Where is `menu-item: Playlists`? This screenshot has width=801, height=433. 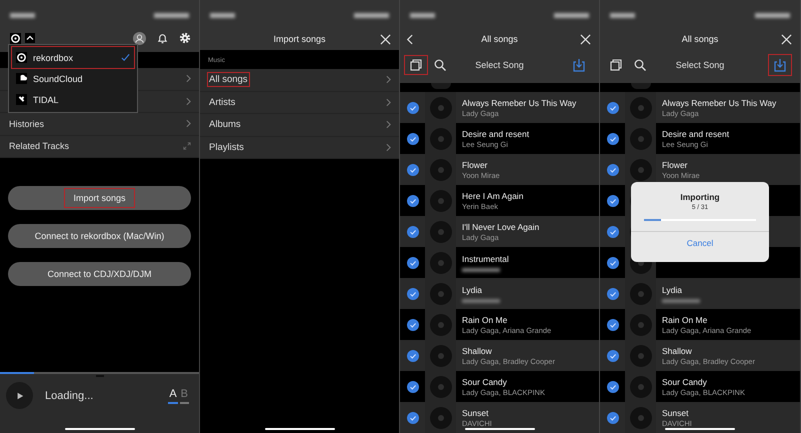
menu-item: Playlists is located at coordinates (226, 147).